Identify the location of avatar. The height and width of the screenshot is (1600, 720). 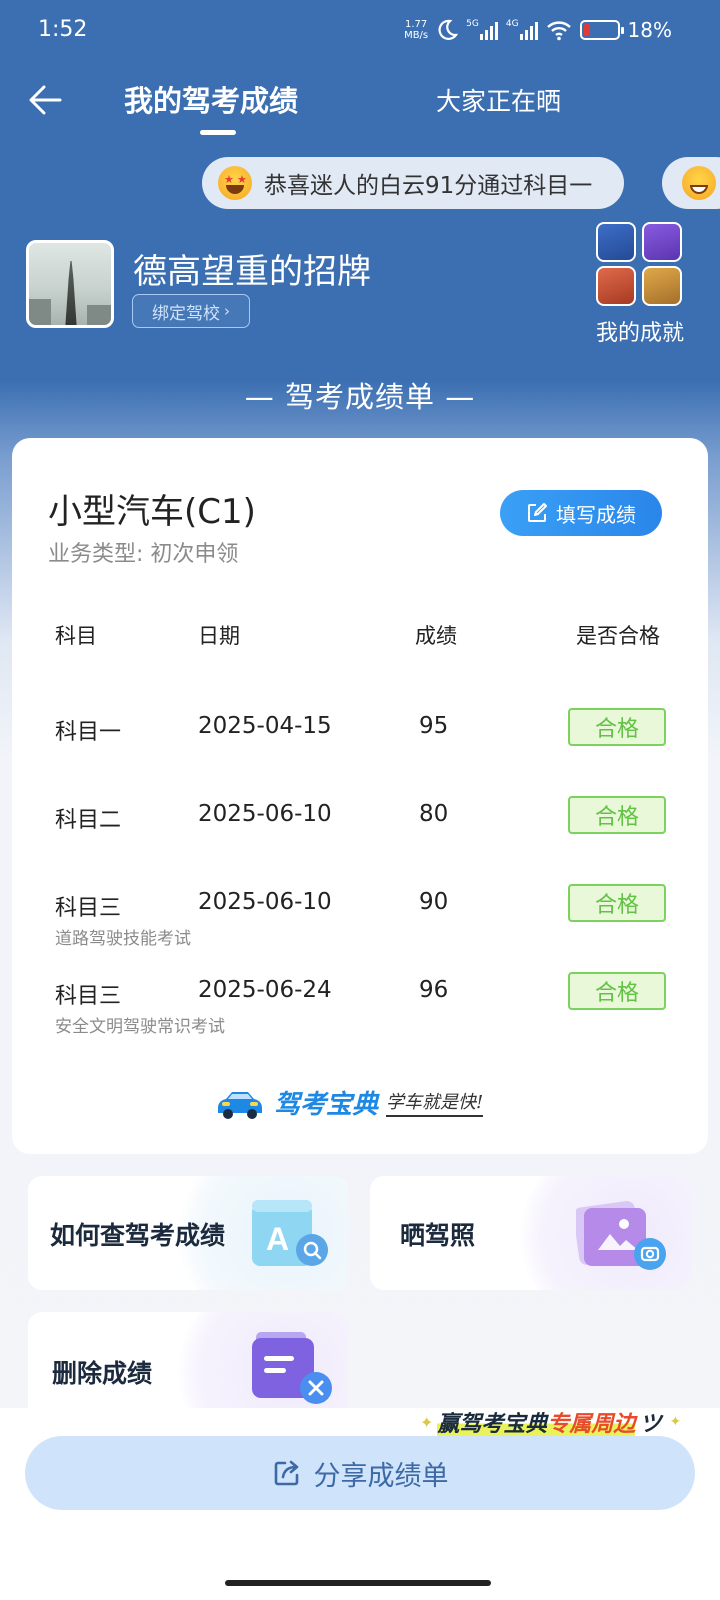
(70, 284).